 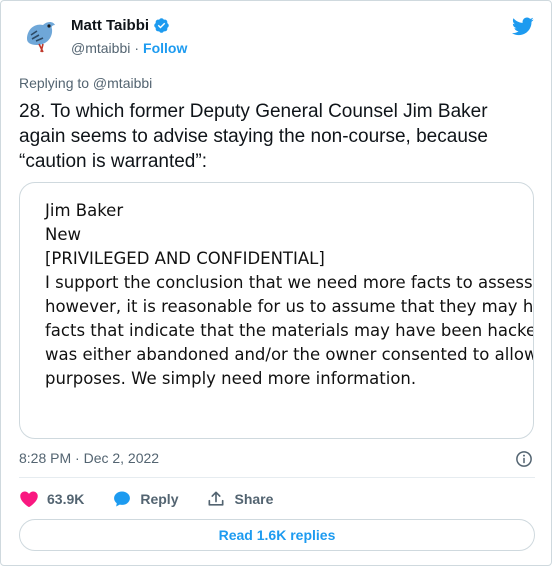 What do you see at coordinates (159, 499) in the screenshot?
I see `reply-label: Reply` at bounding box center [159, 499].